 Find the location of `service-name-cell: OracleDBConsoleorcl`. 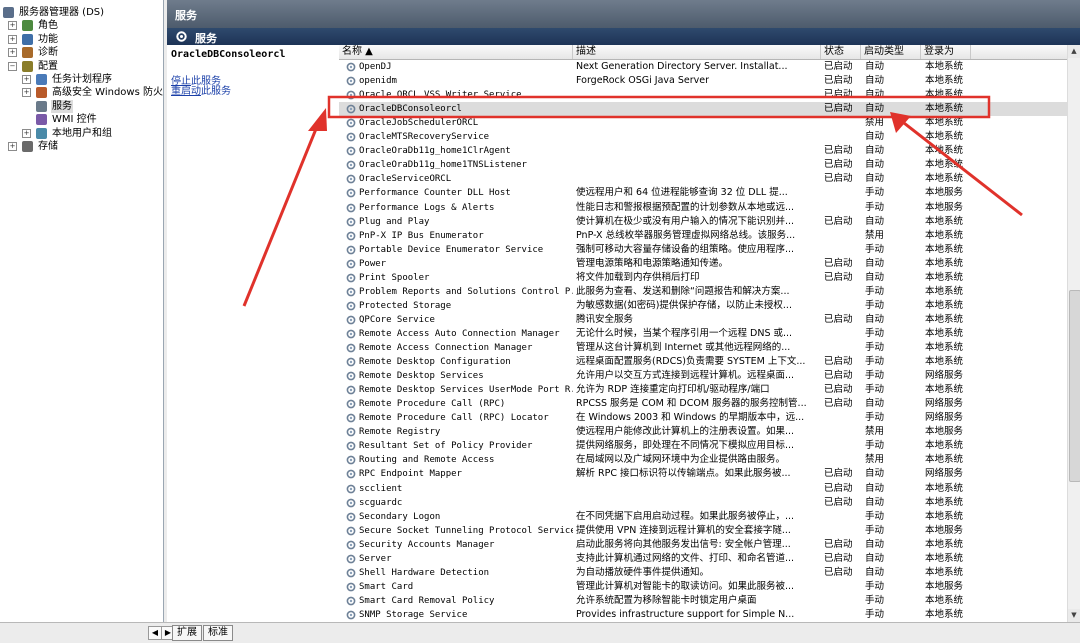

service-name-cell: OracleDBConsoleorcl is located at coordinates (410, 109).